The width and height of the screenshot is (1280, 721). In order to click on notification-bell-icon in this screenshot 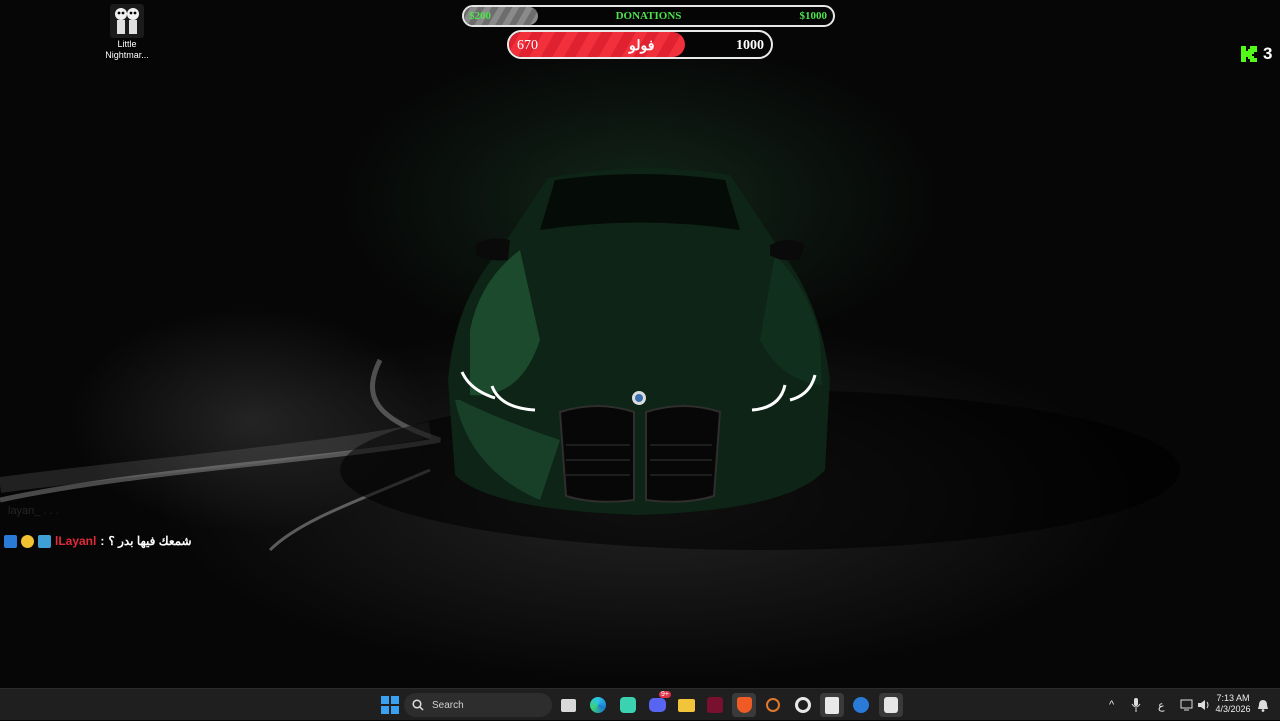, I will do `click(1263, 705)`.